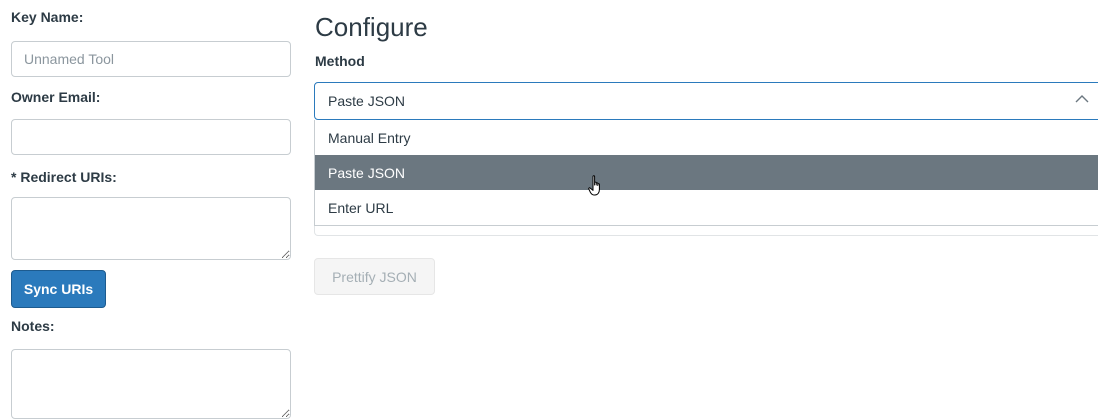 This screenshot has height=419, width=1098. Describe the element at coordinates (151, 384) in the screenshot. I see `notes-textarea` at that location.